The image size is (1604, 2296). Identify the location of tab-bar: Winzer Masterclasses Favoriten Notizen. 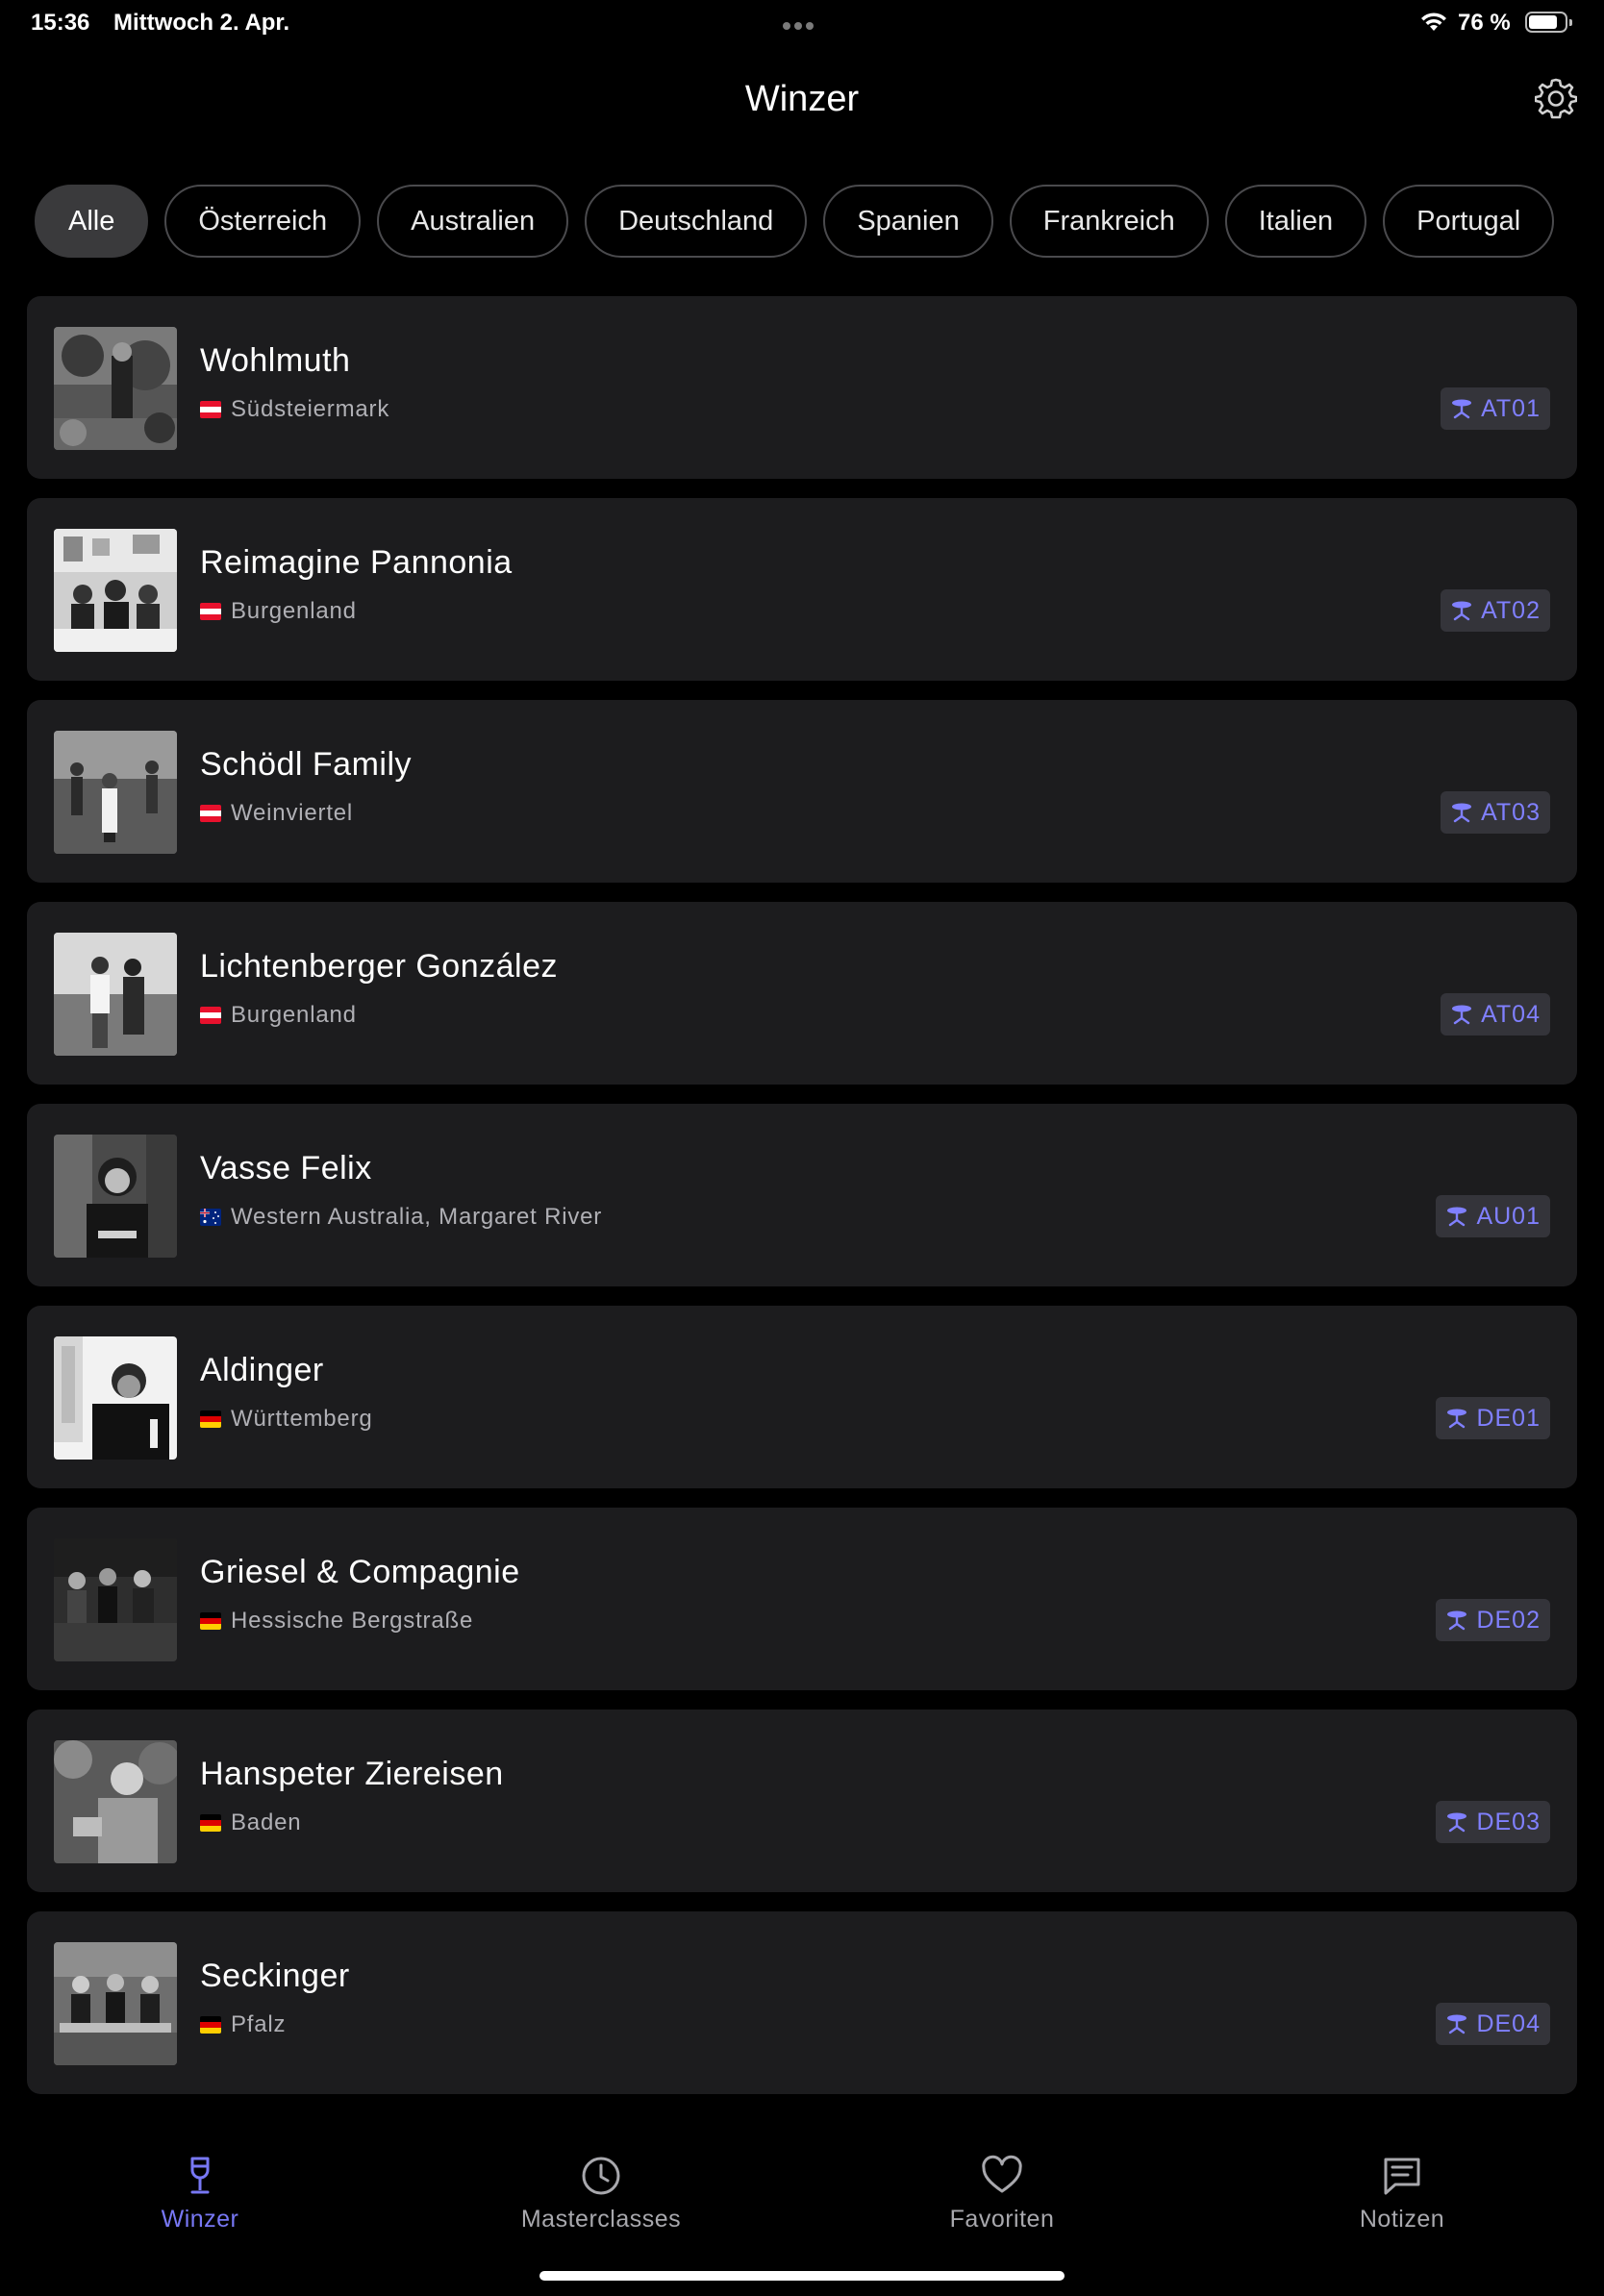
(802, 2192).